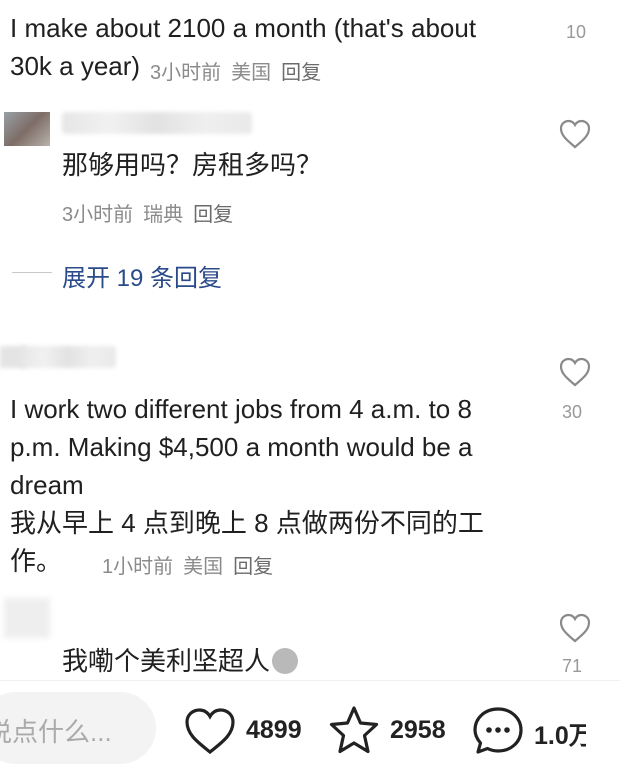  I want to click on emoji-face-icon, so click(285, 661).